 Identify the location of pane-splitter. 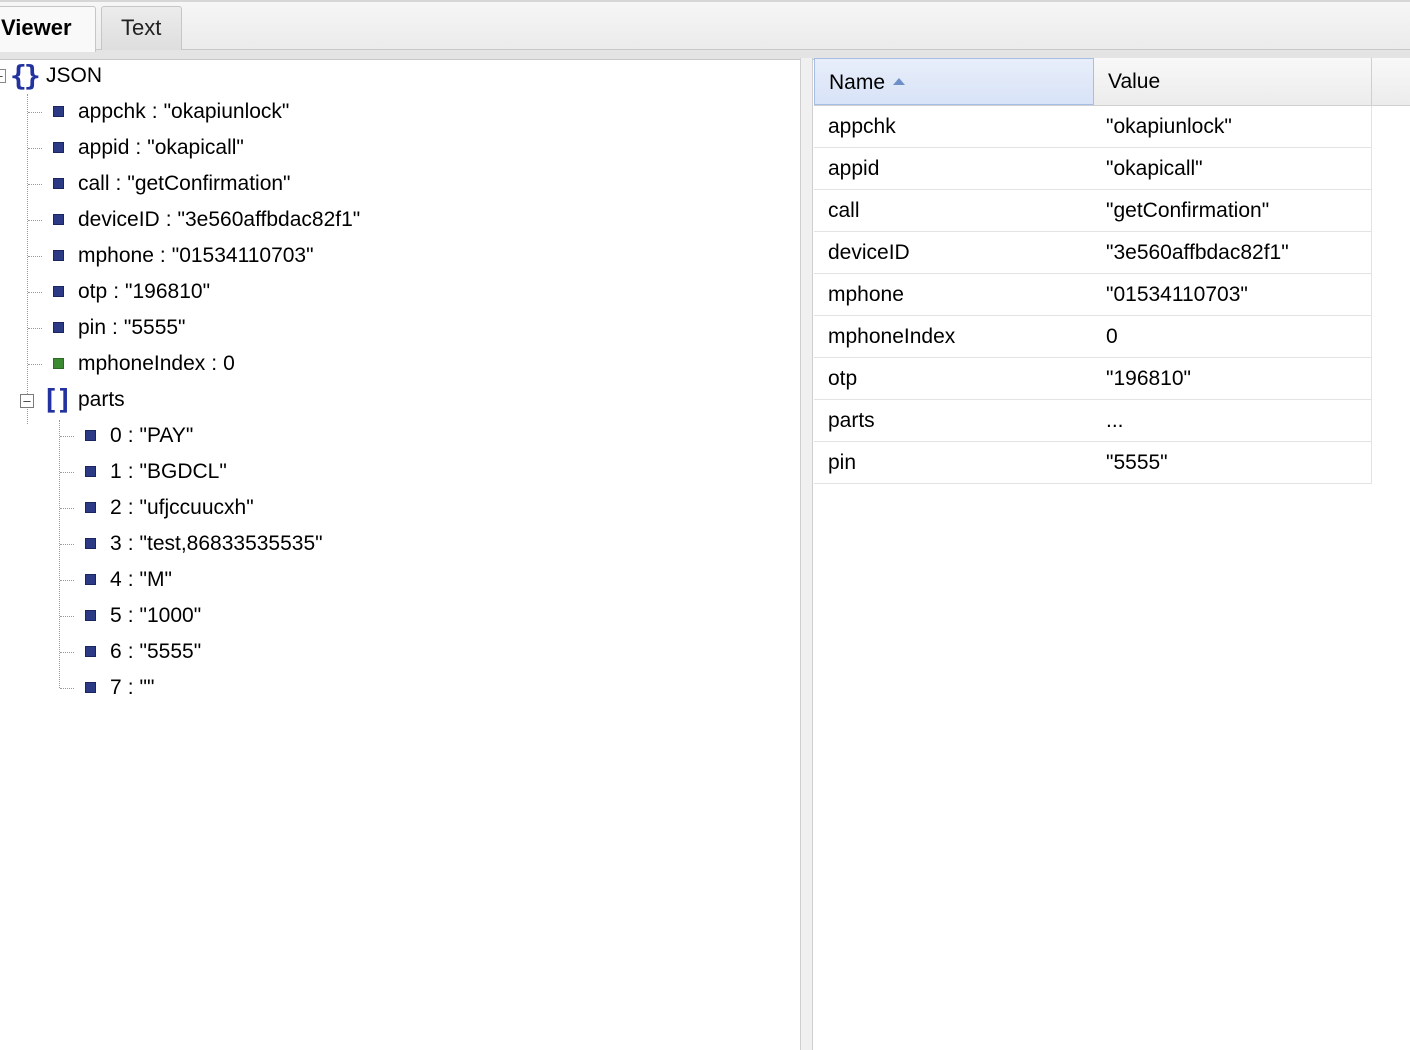
(806, 554).